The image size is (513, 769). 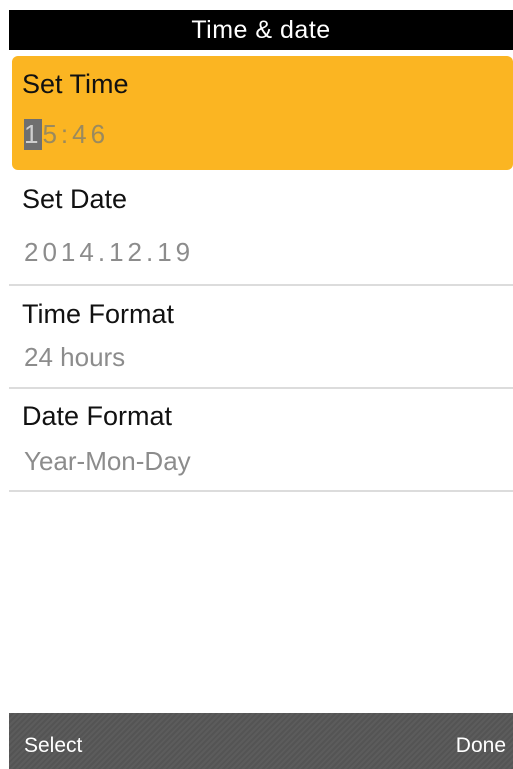 What do you see at coordinates (97, 416) in the screenshot?
I see `settings-item-label: Date Format` at bounding box center [97, 416].